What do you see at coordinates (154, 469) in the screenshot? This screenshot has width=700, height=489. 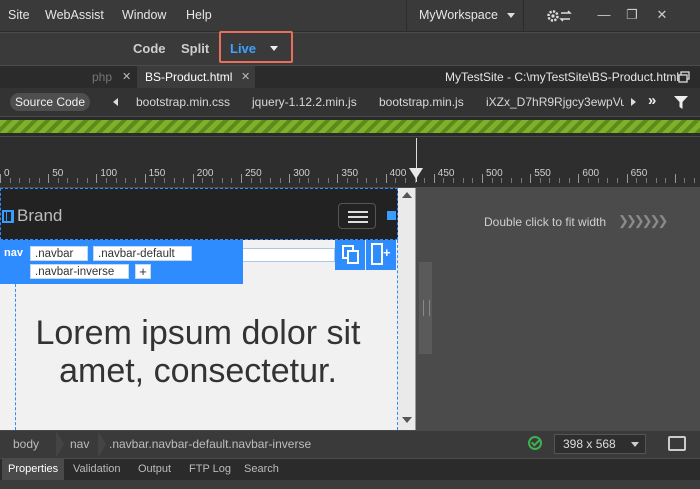 I see `tab-output: Output` at bounding box center [154, 469].